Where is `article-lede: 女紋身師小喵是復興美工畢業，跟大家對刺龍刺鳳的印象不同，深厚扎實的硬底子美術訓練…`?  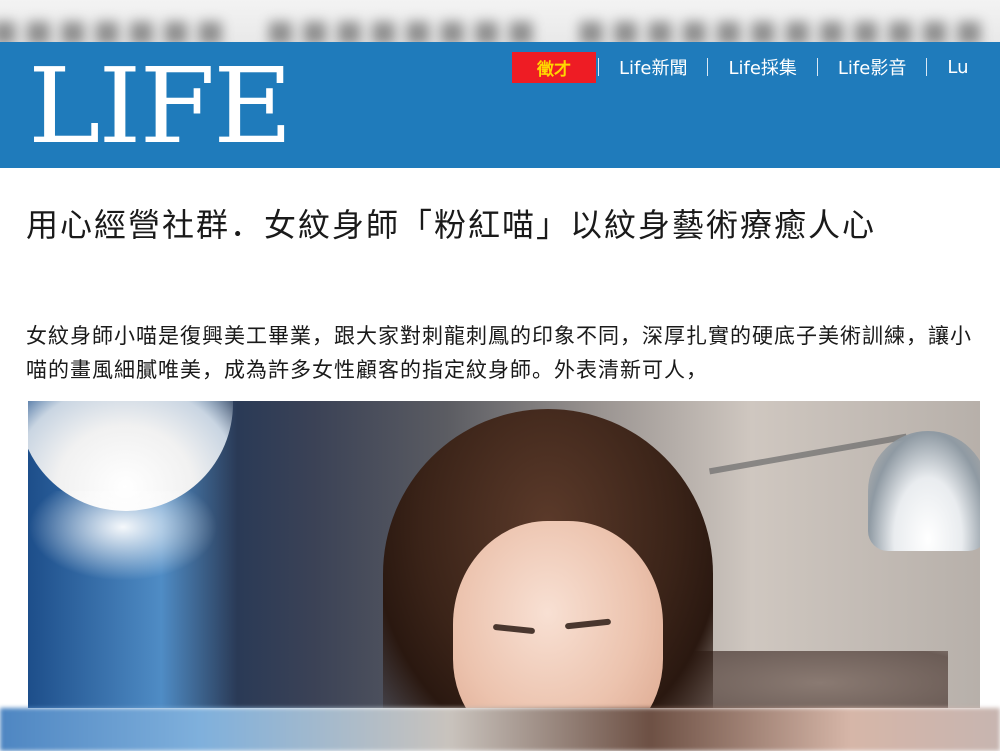 article-lede: 女紋身師小喵是復興美工畢業，跟大家對刺龍刺鳳的印象不同，深厚扎實的硬底子美術訓練… is located at coordinates (499, 353).